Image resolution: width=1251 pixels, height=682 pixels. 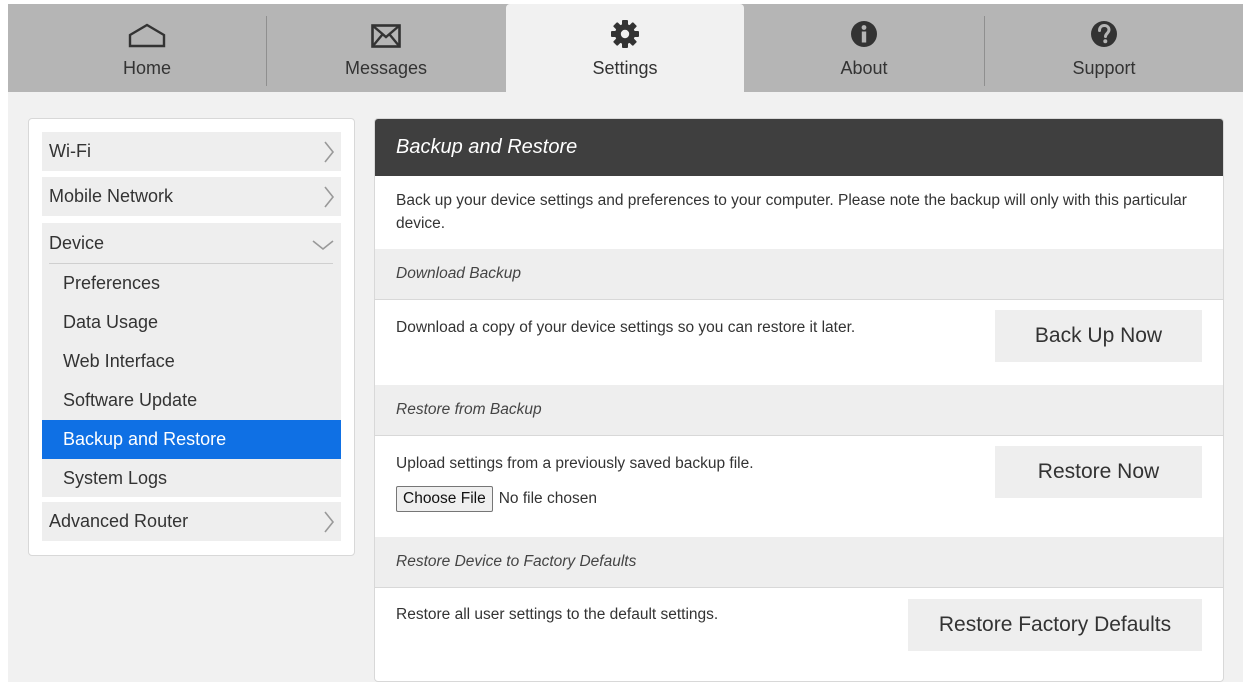 I want to click on tab-support: Support, so click(x=1104, y=48).